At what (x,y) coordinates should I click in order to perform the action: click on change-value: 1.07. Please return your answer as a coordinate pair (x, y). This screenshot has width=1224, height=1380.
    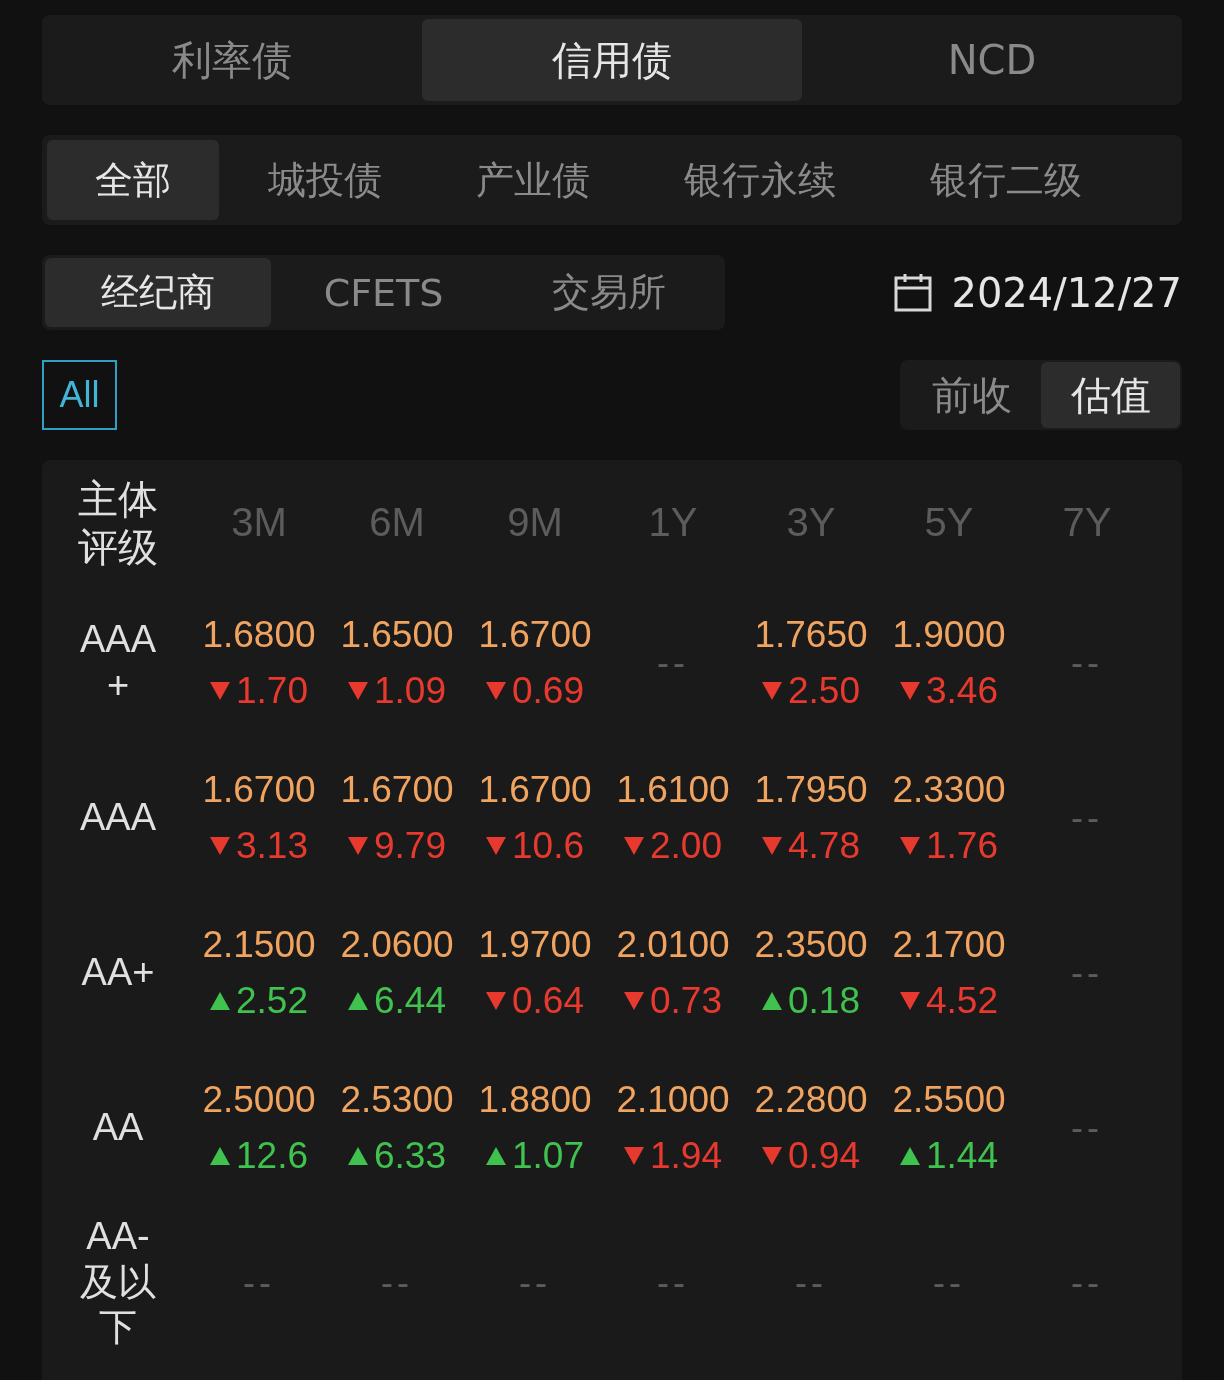
    Looking at the image, I should click on (548, 1155).